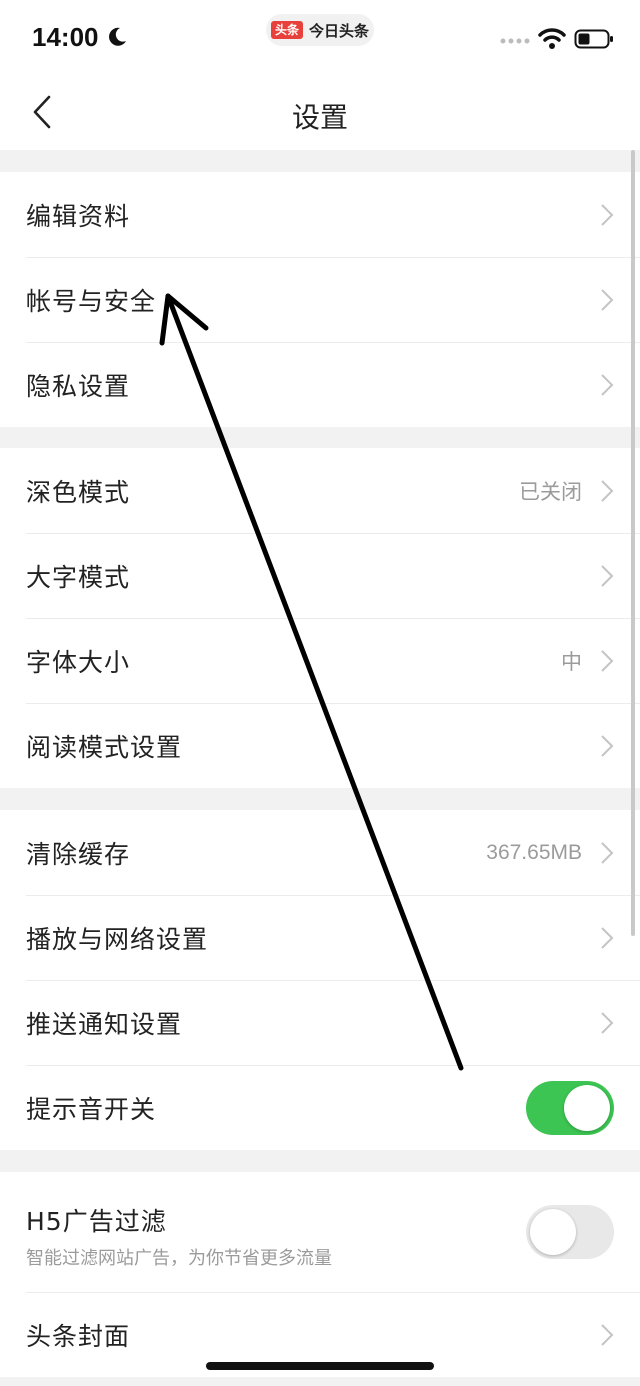 The height and width of the screenshot is (1386, 640). I want to click on row-label: 隐私设置, so click(78, 386).